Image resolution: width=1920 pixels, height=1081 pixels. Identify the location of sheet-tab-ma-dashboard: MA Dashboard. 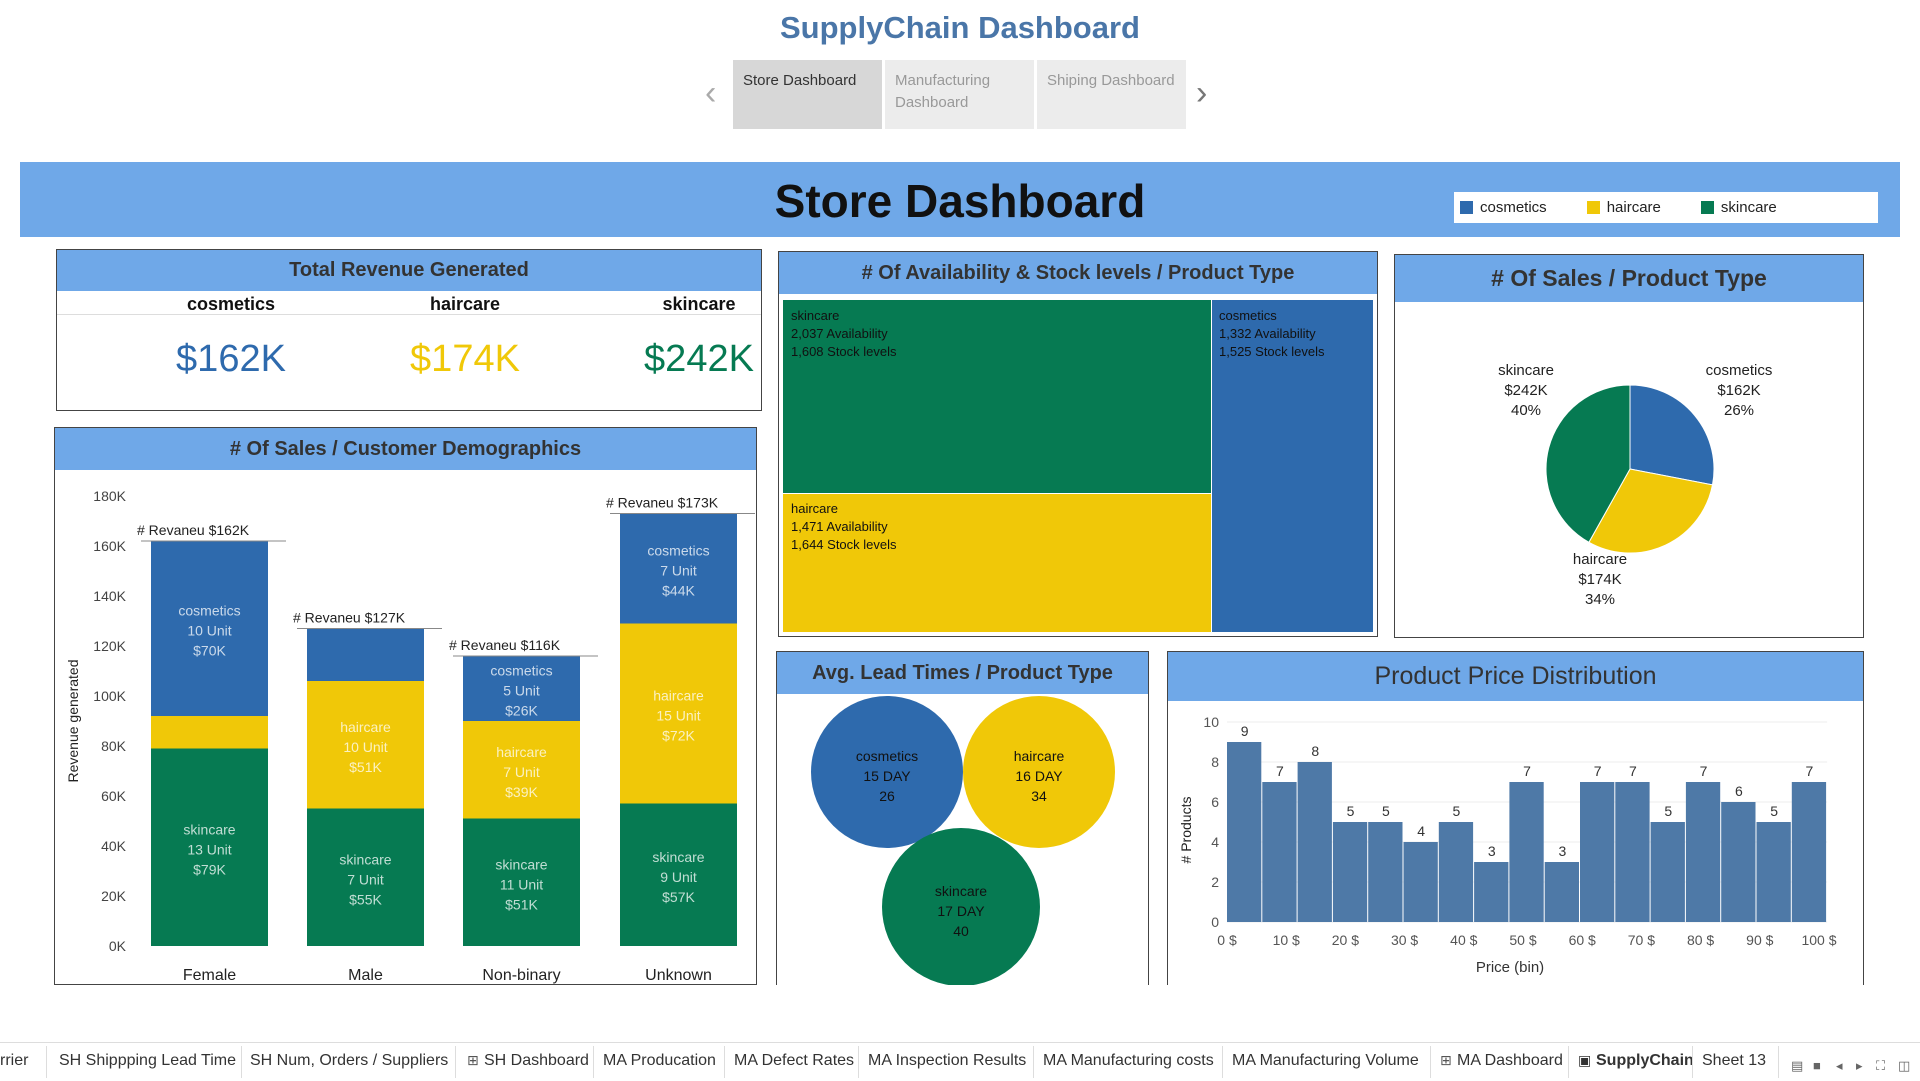
(1510, 1061).